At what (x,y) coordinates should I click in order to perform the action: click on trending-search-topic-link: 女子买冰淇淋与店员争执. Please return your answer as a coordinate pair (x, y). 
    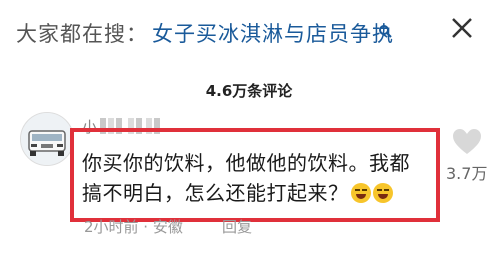
    Looking at the image, I should click on (273, 33).